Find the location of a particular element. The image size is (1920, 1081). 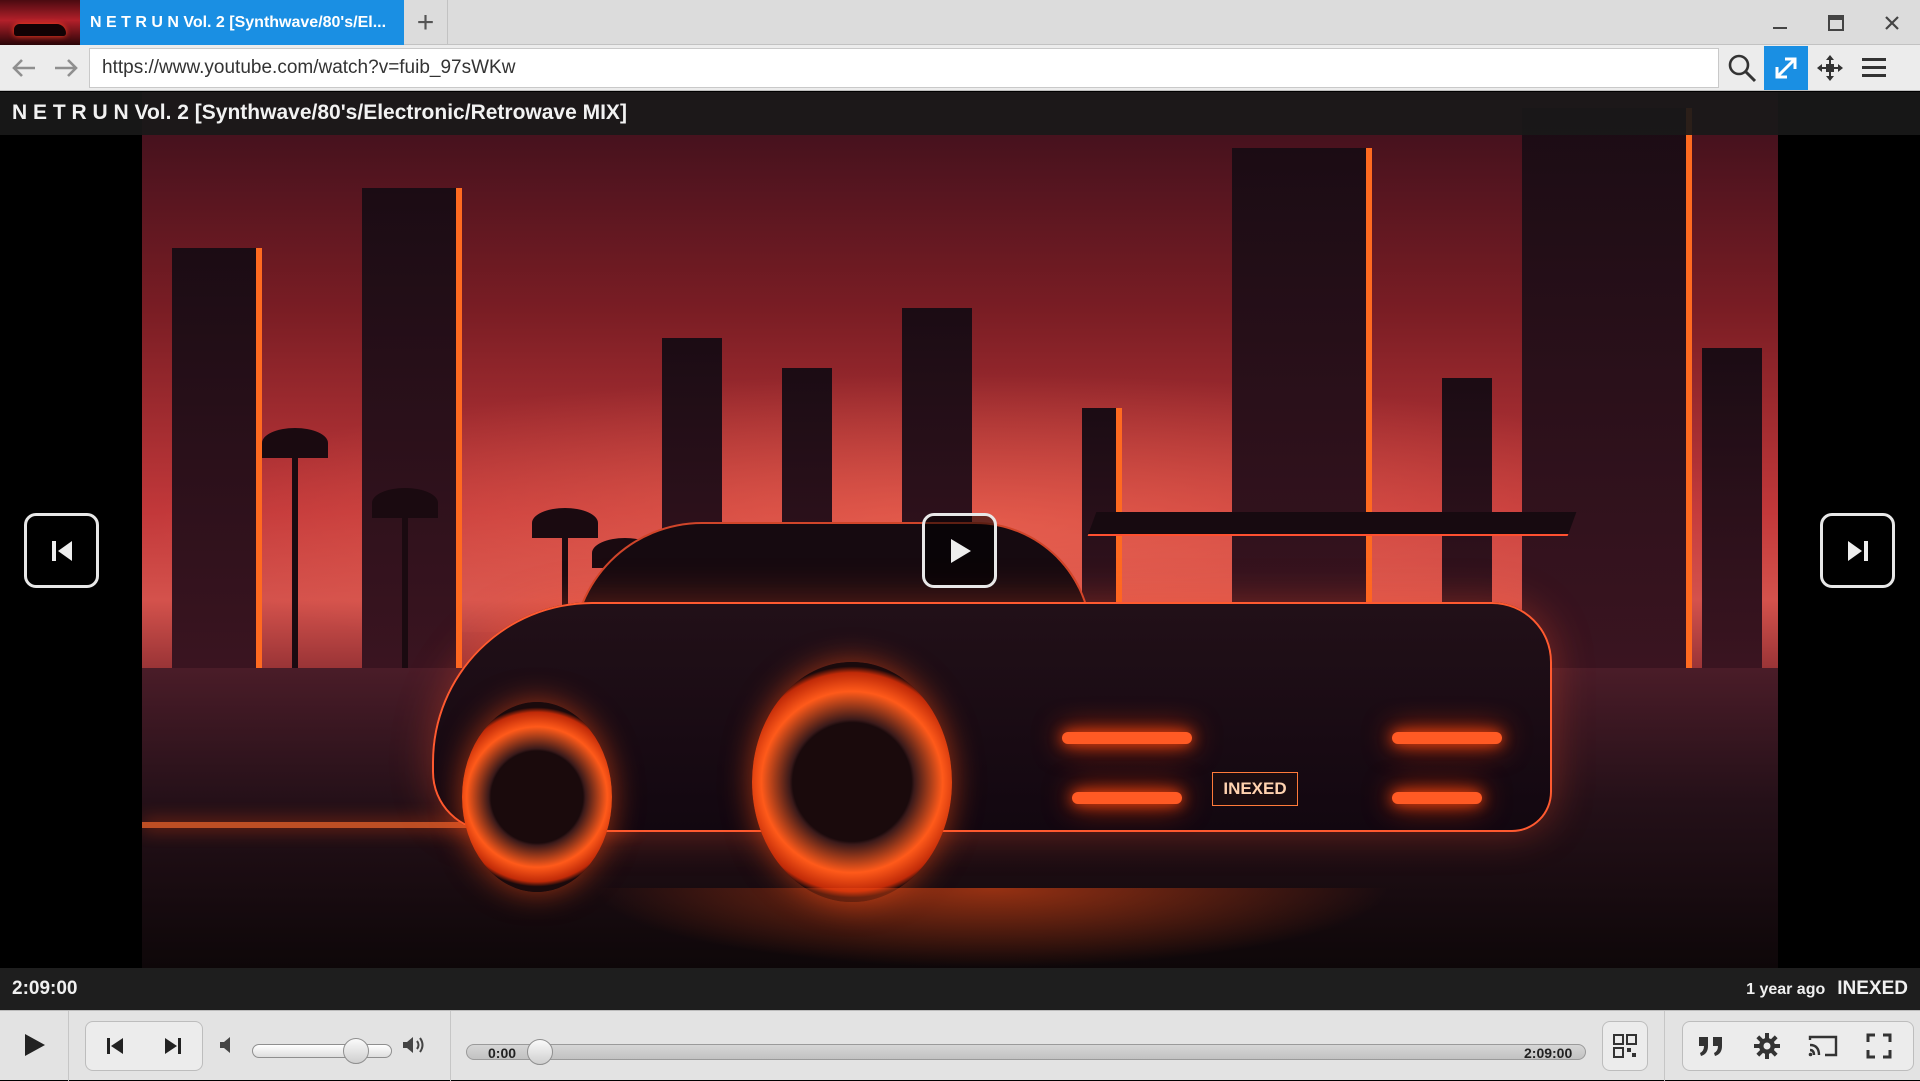

forward-button is located at coordinates (66, 68).